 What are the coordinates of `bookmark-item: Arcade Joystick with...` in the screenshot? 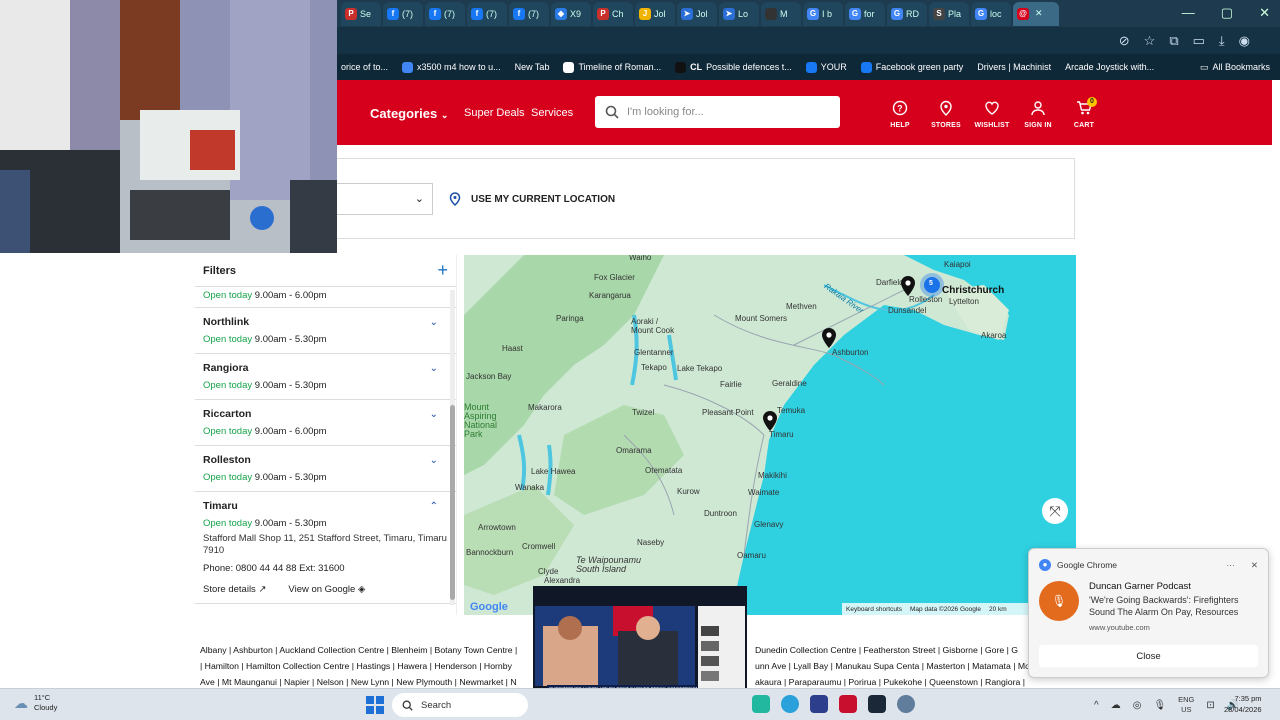 It's located at (1109, 67).